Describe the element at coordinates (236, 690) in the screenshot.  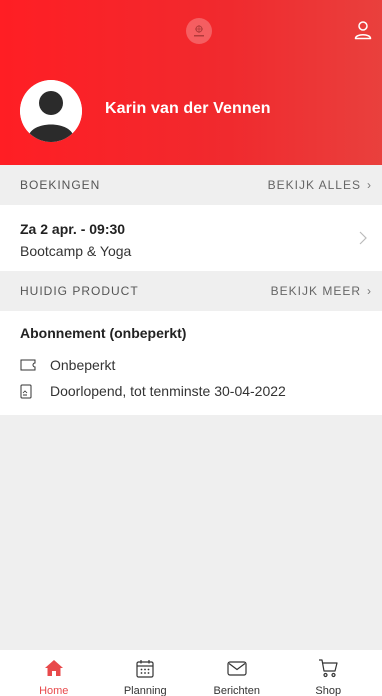
I see `tab-label: Berichten` at that location.